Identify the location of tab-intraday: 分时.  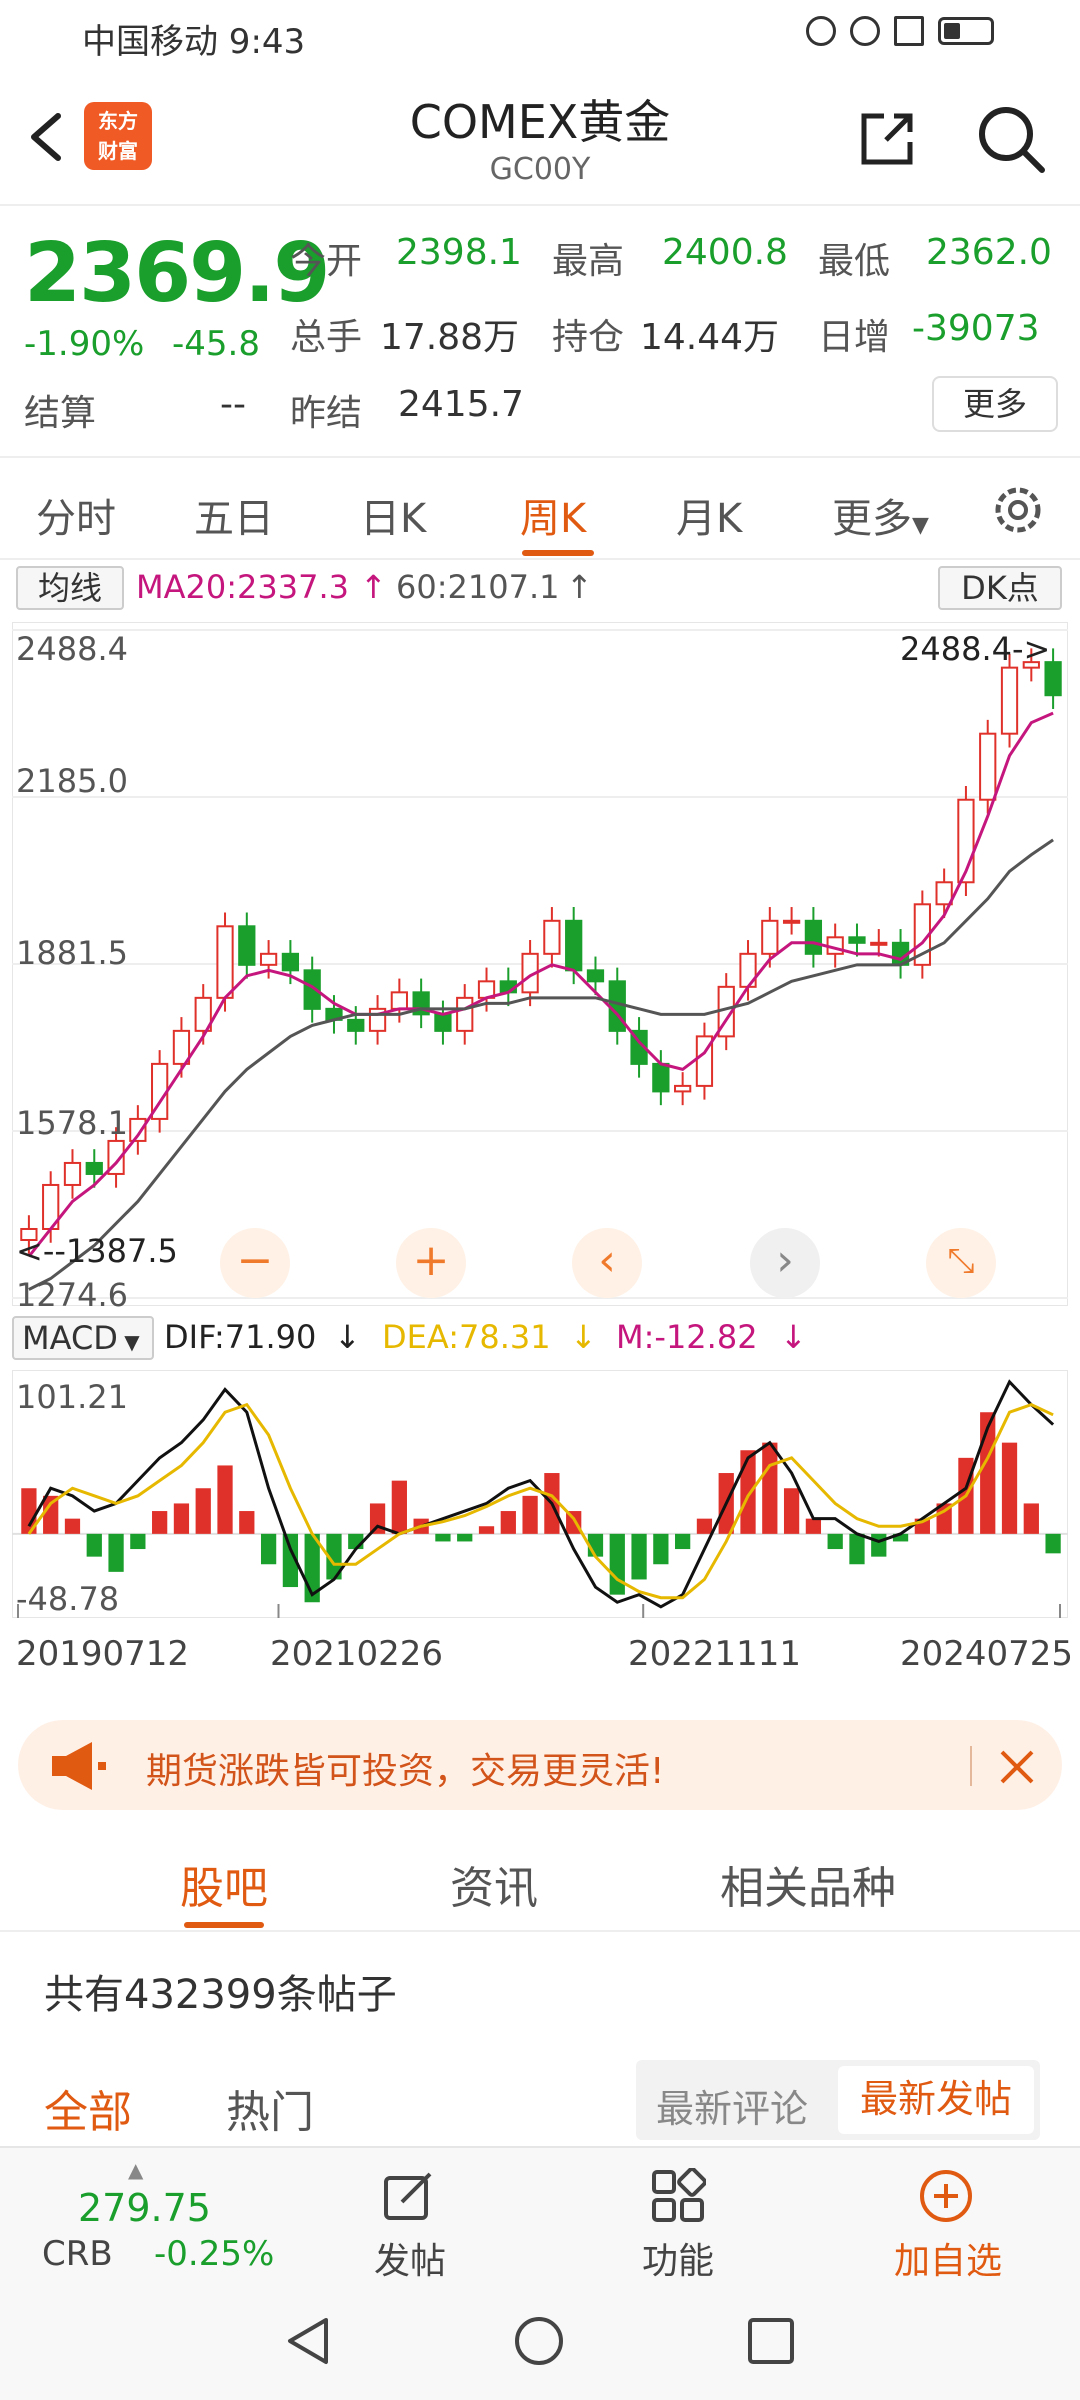
(76, 515).